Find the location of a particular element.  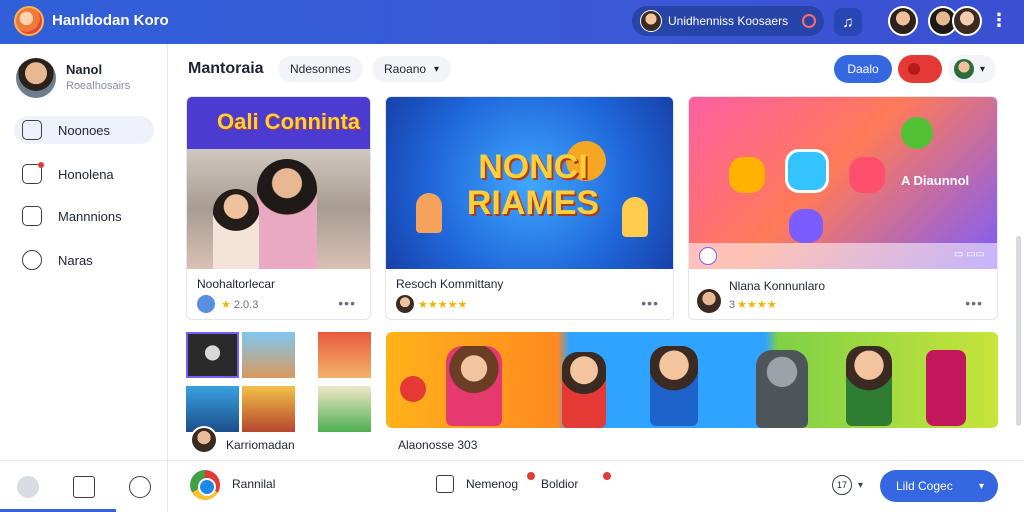

search-avatar is located at coordinates (651, 21).